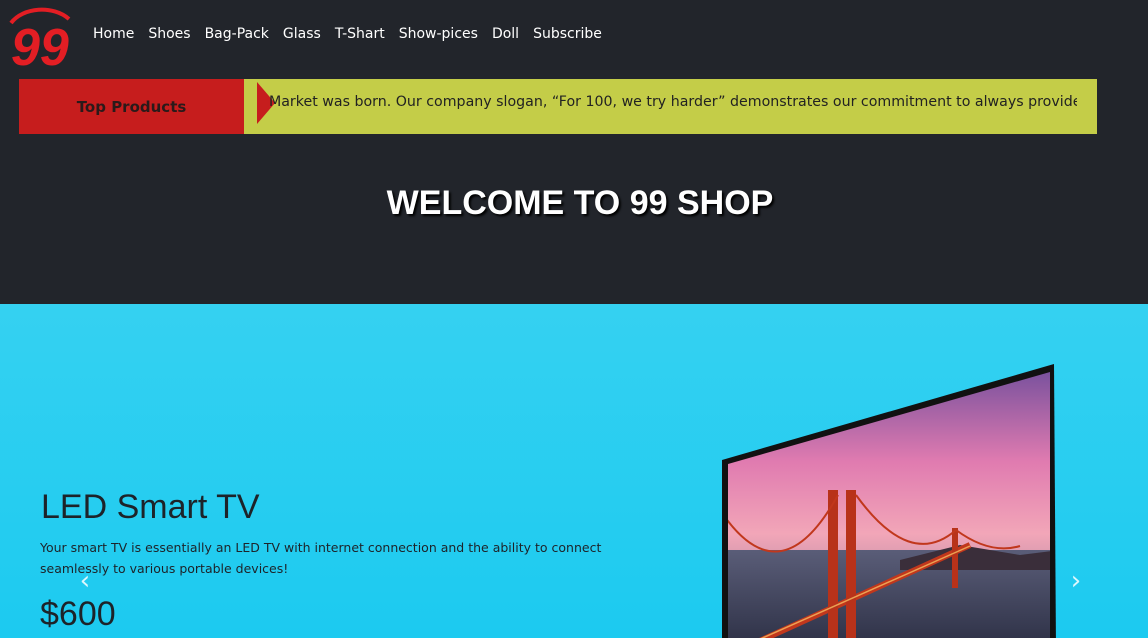  I want to click on nav-item-glass: Glass, so click(302, 34).